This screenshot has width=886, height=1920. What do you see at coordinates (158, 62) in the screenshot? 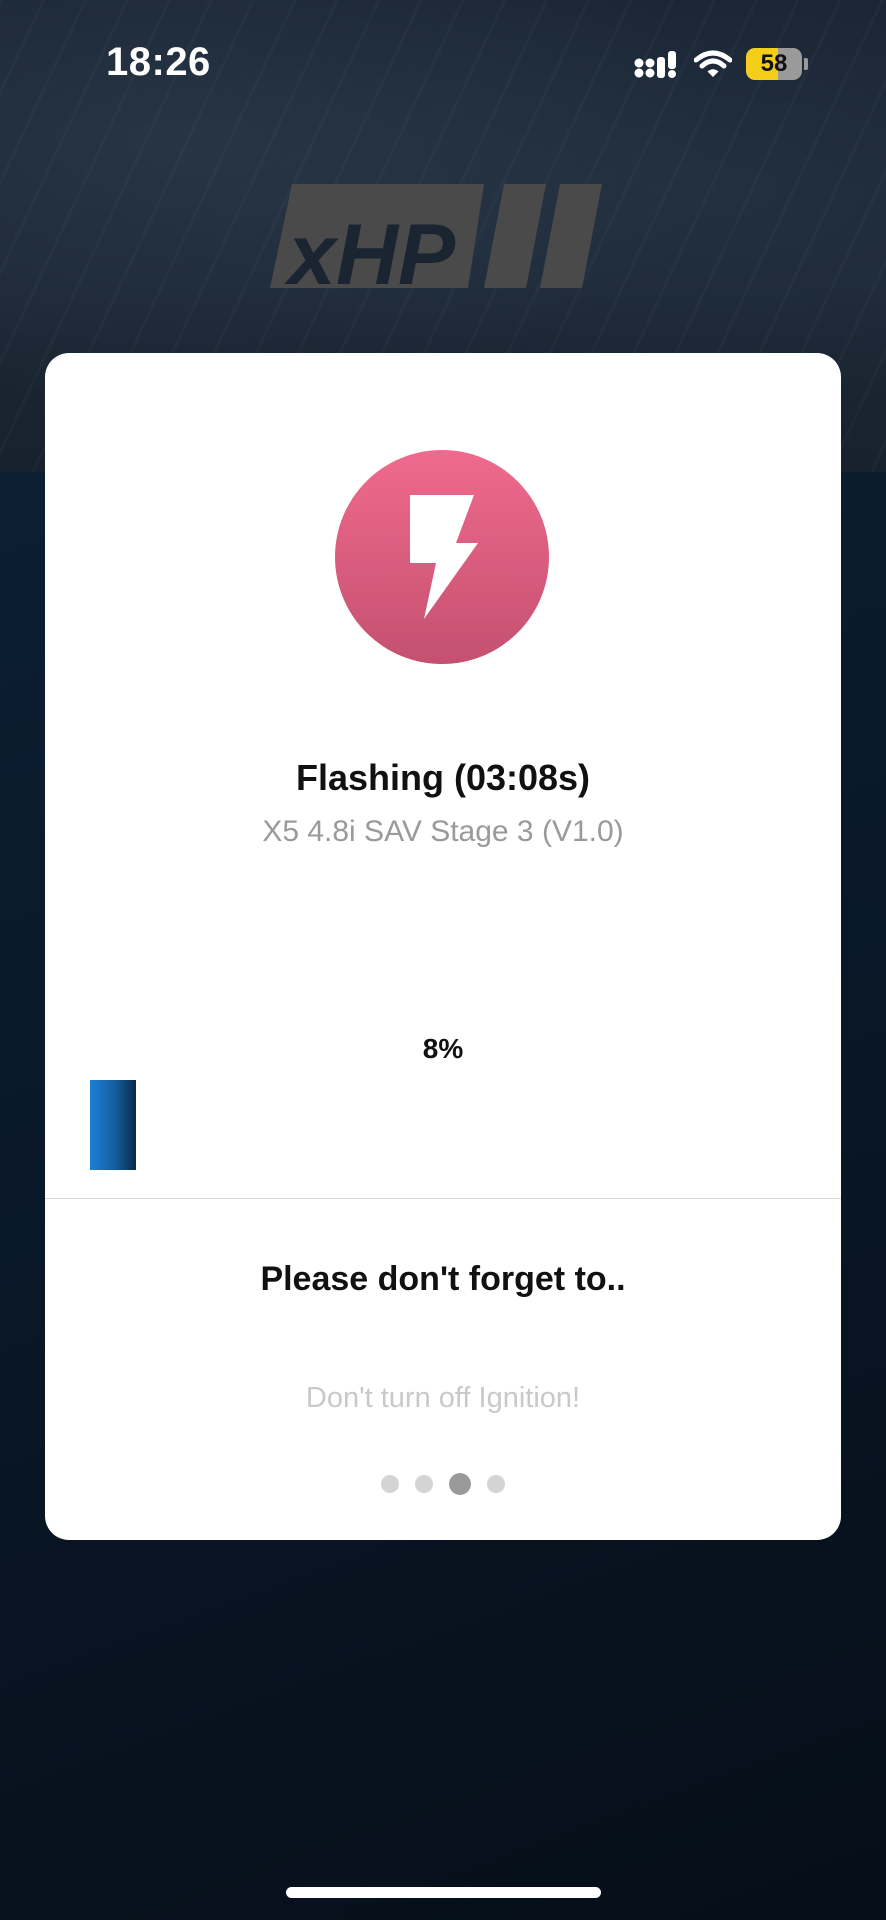
I see `status-time: 18:26` at bounding box center [158, 62].